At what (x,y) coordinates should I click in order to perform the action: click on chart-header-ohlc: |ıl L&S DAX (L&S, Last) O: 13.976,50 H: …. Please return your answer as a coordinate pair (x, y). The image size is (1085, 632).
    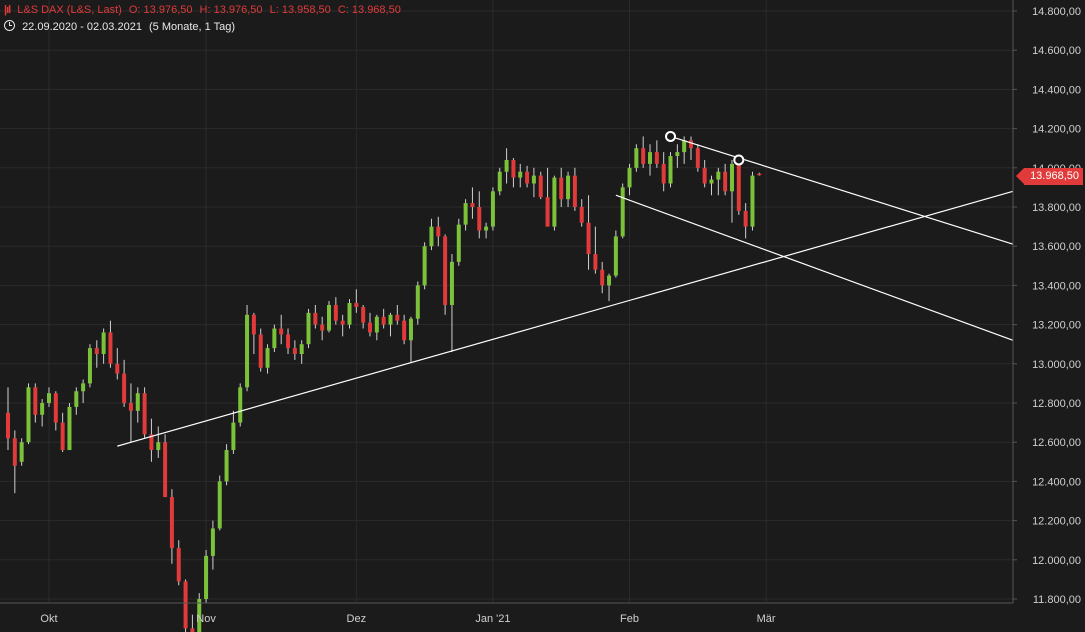
    Looking at the image, I should click on (204, 10).